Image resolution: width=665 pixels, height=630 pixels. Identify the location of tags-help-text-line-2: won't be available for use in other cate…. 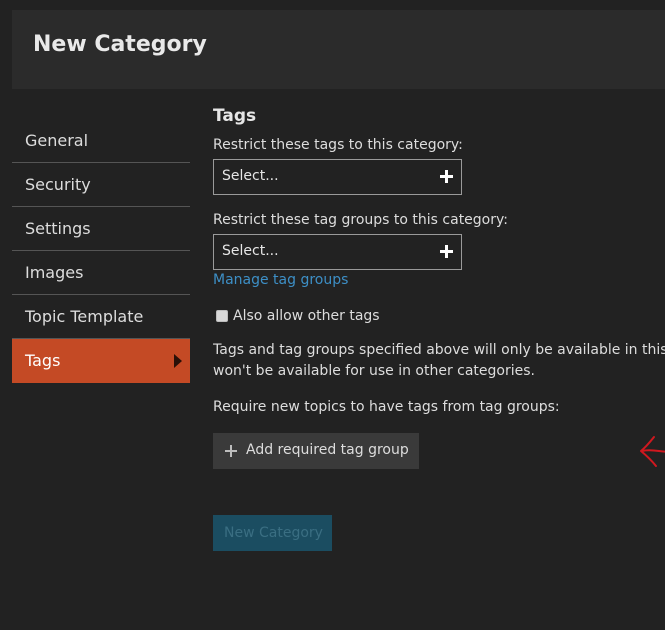
(374, 371).